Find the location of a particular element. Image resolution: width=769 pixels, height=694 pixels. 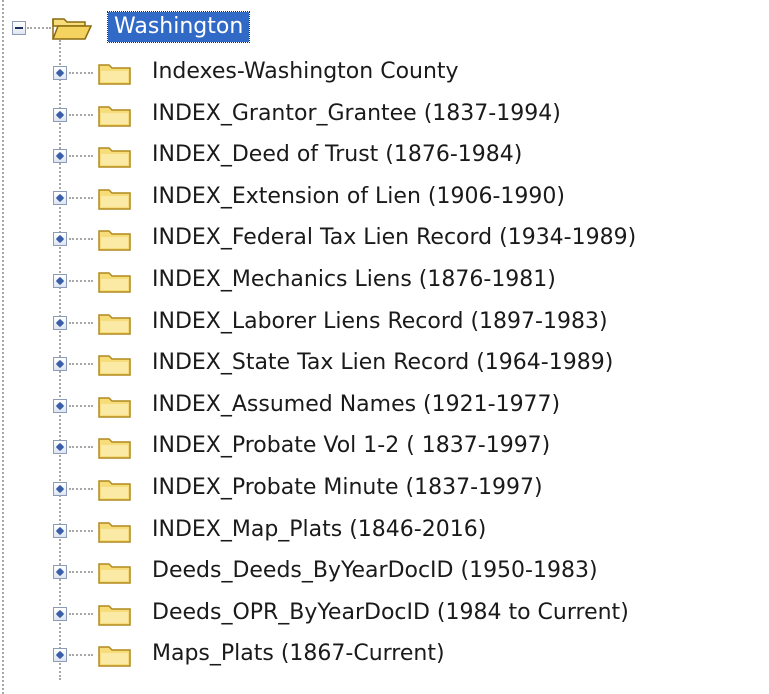

collapse-toggle-icon is located at coordinates (19, 28).